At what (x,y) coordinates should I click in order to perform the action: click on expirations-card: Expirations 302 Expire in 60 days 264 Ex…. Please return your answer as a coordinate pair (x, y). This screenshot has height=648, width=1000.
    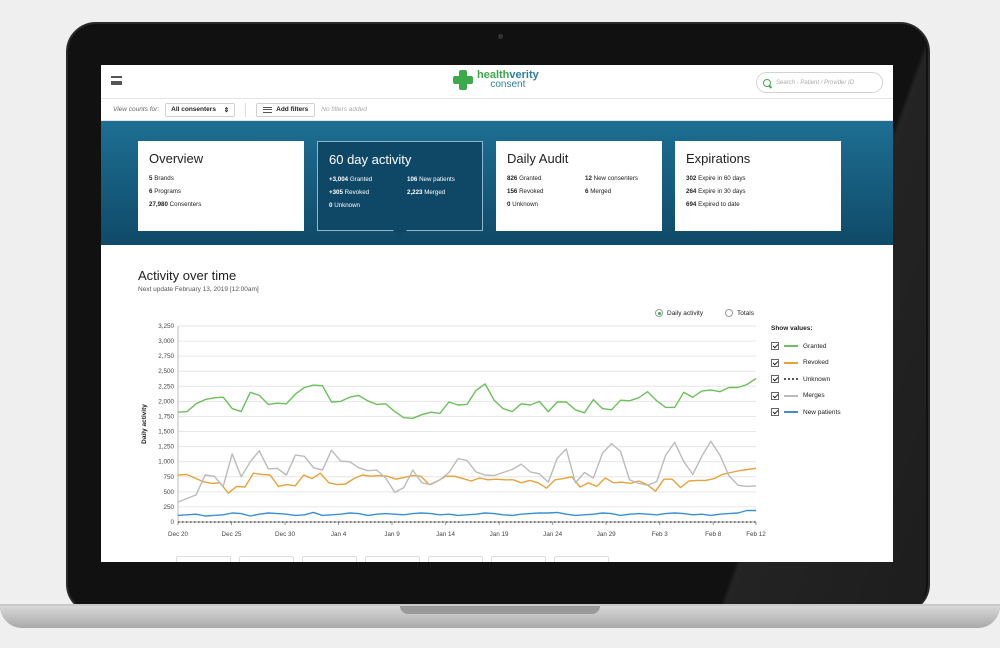
    Looking at the image, I should click on (758, 186).